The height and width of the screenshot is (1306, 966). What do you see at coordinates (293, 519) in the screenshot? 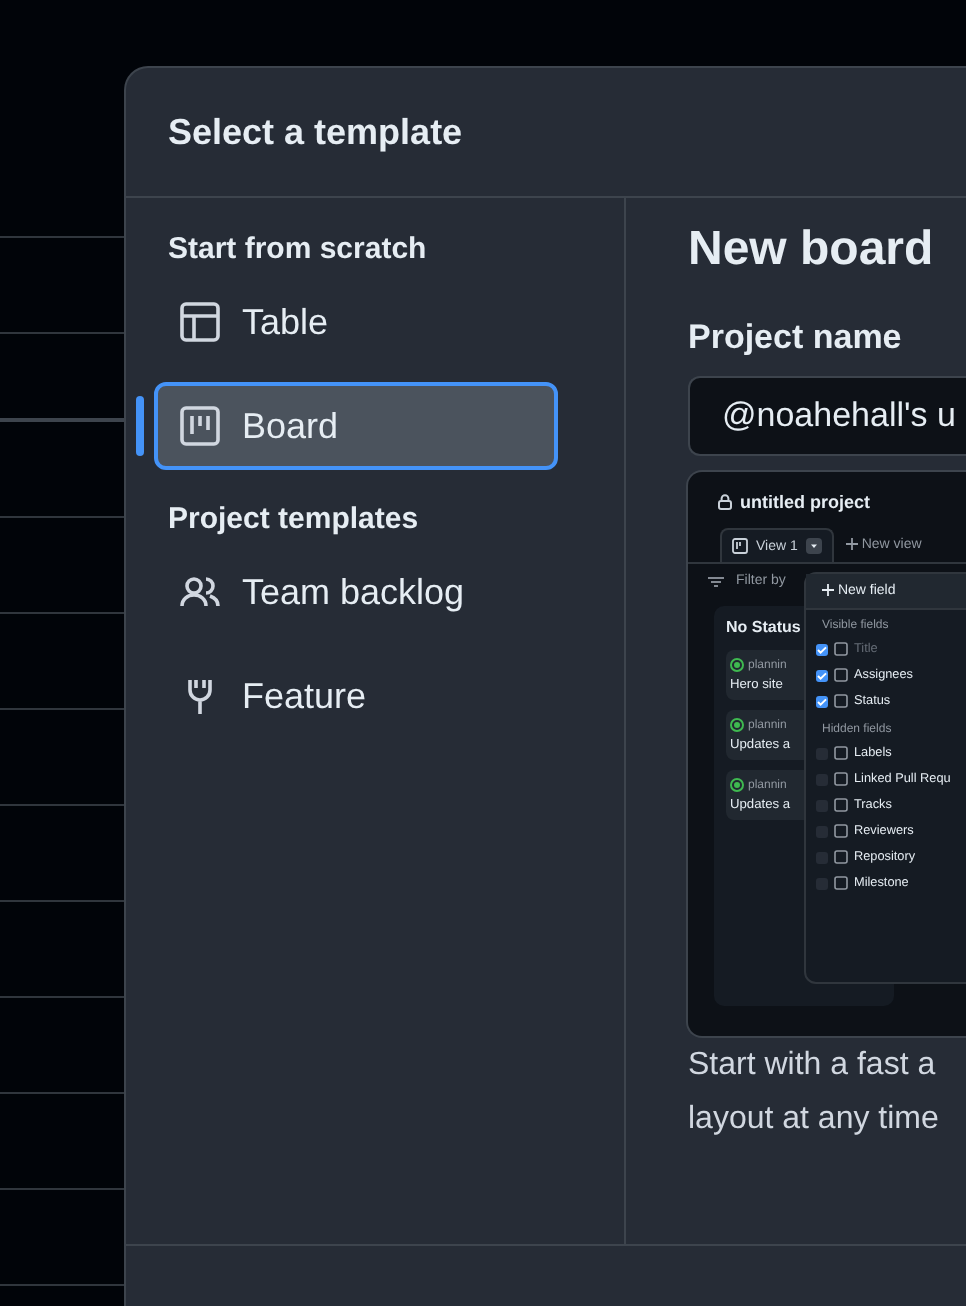
I see `section-heading: Project templates` at bounding box center [293, 519].